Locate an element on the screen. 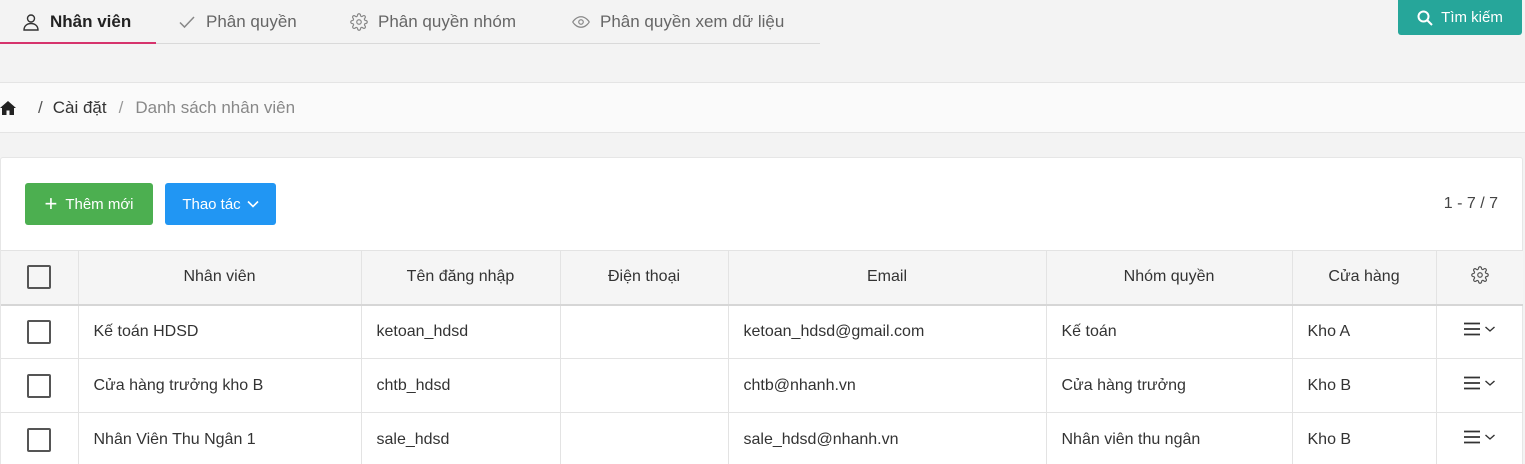 Image resolution: width=1525 pixels, height=464 pixels. toolbar: + Thêm mới Thao tác is located at coordinates (150, 204).